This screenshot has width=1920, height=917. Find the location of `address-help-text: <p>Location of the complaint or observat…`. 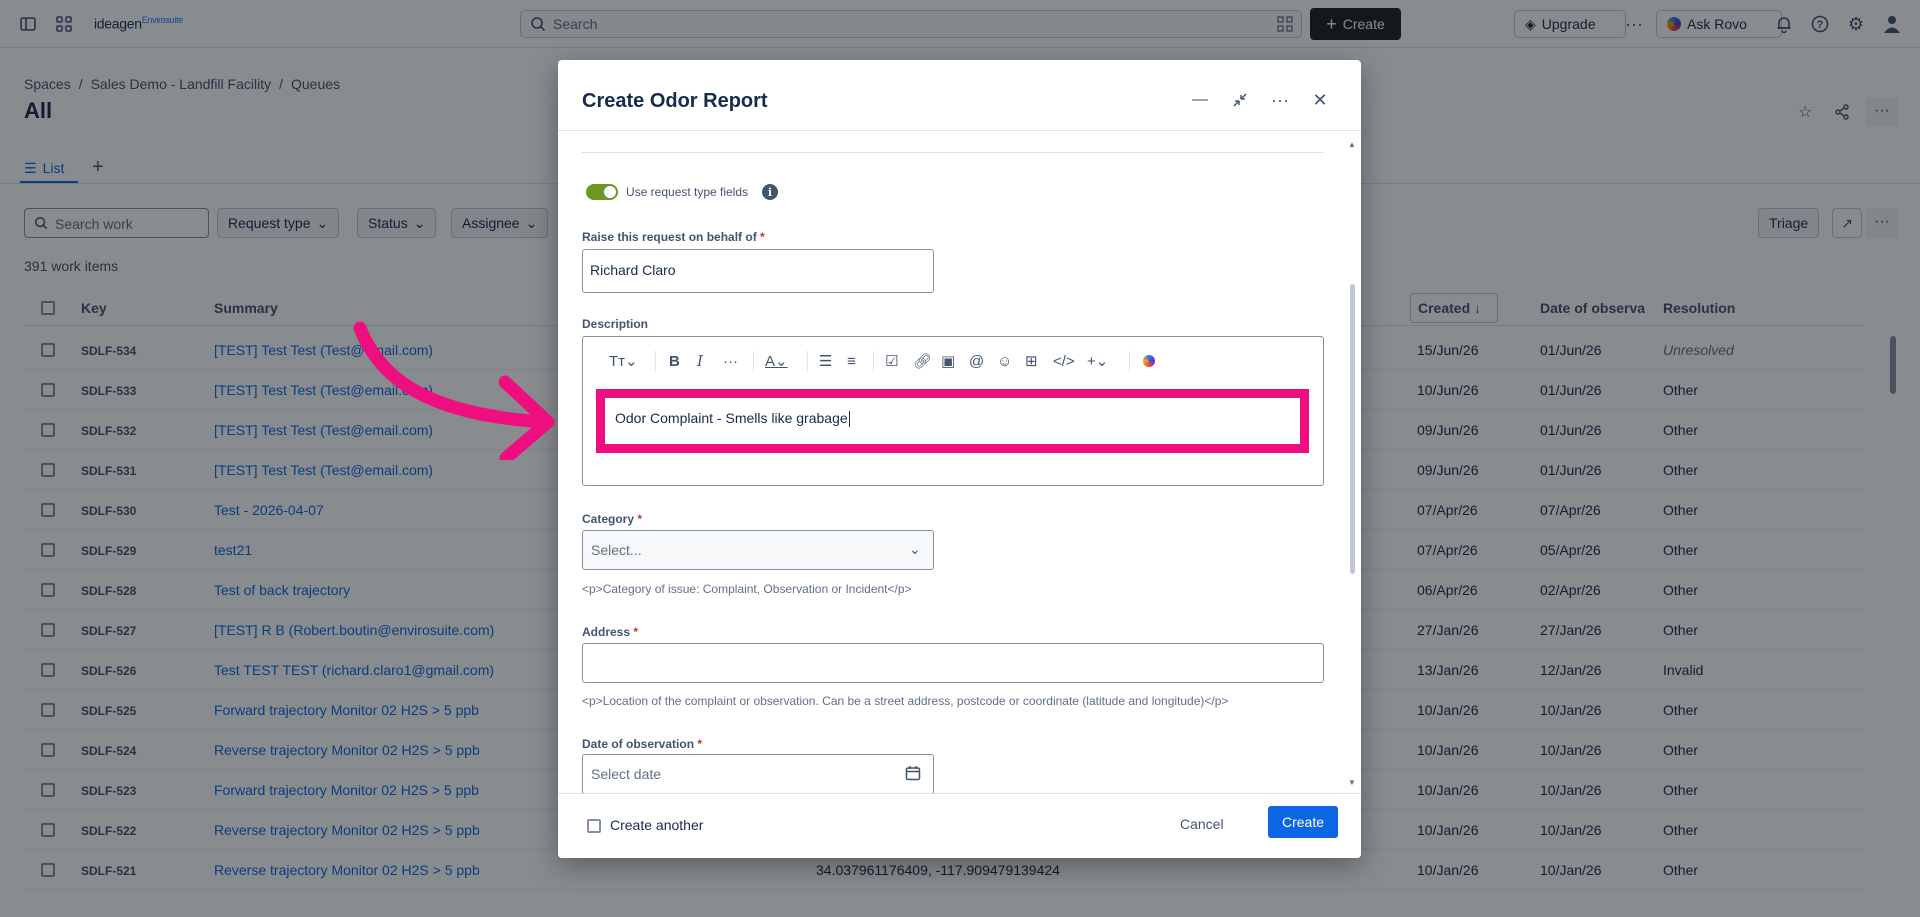

address-help-text: <p>Location of the complaint or observat… is located at coordinates (905, 701).